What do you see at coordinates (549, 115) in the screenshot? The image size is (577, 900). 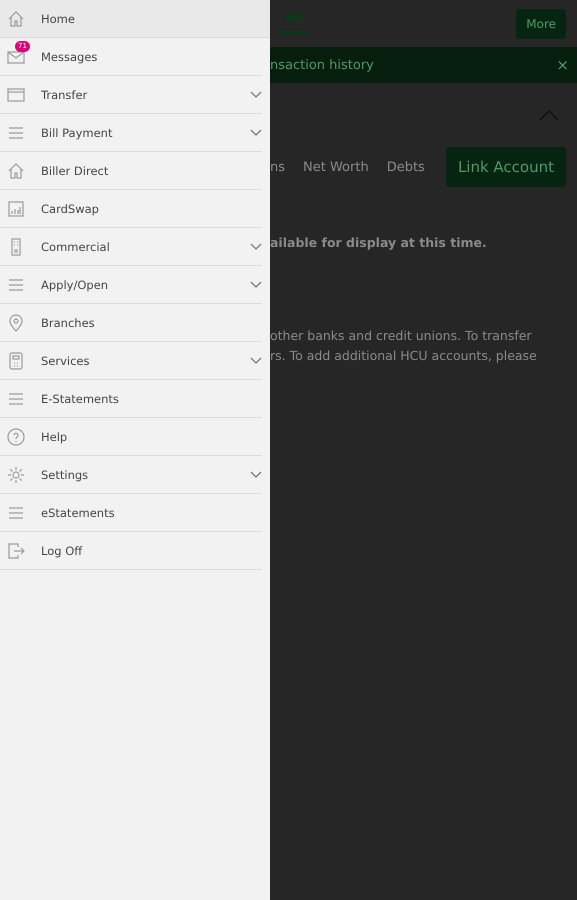 I see `chevron-up-icon` at bounding box center [549, 115].